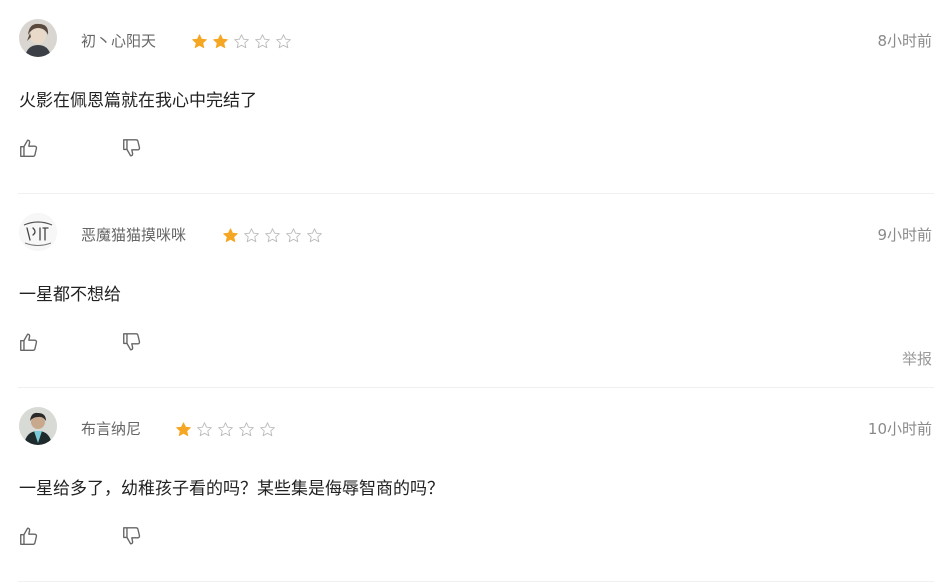 The width and height of the screenshot is (952, 583). Describe the element at coordinates (70, 295) in the screenshot. I see `review-content: 一星都不想给` at that location.